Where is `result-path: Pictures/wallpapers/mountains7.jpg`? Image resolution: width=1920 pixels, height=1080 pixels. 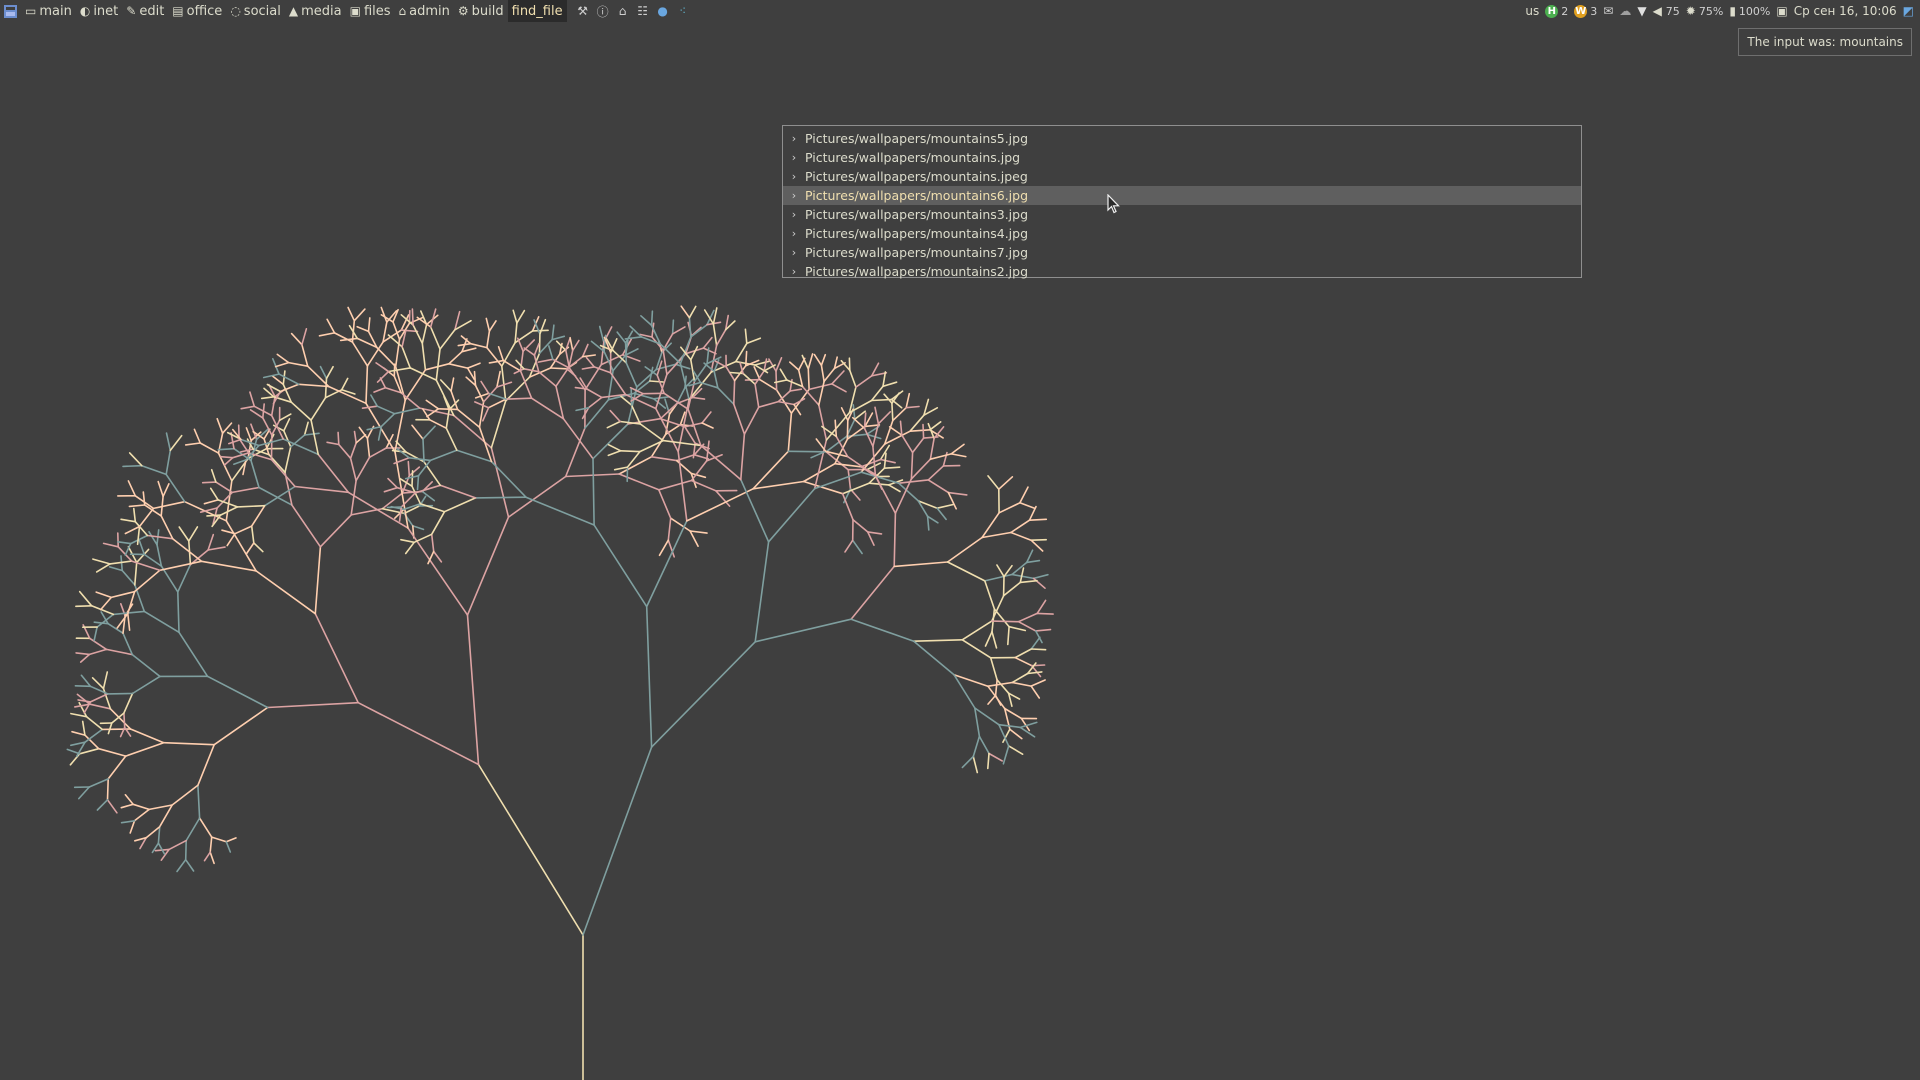 result-path: Pictures/wallpapers/mountains7.jpg is located at coordinates (917, 252).